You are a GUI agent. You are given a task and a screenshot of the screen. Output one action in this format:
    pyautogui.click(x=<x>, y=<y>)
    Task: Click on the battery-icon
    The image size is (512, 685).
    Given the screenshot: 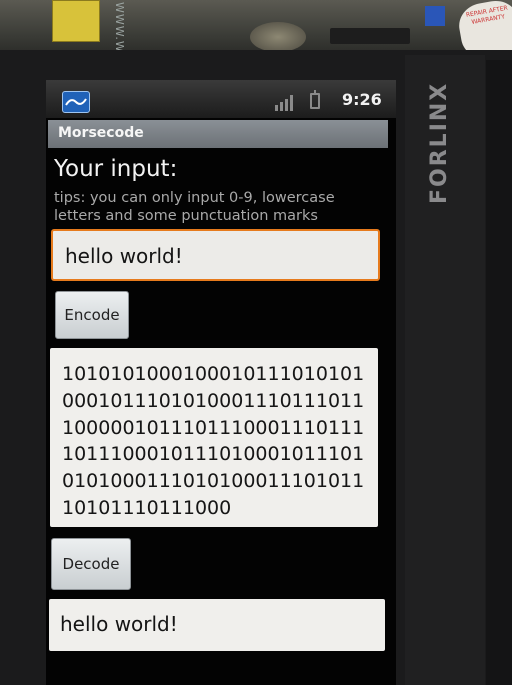 What is the action you would take?
    pyautogui.click(x=315, y=99)
    